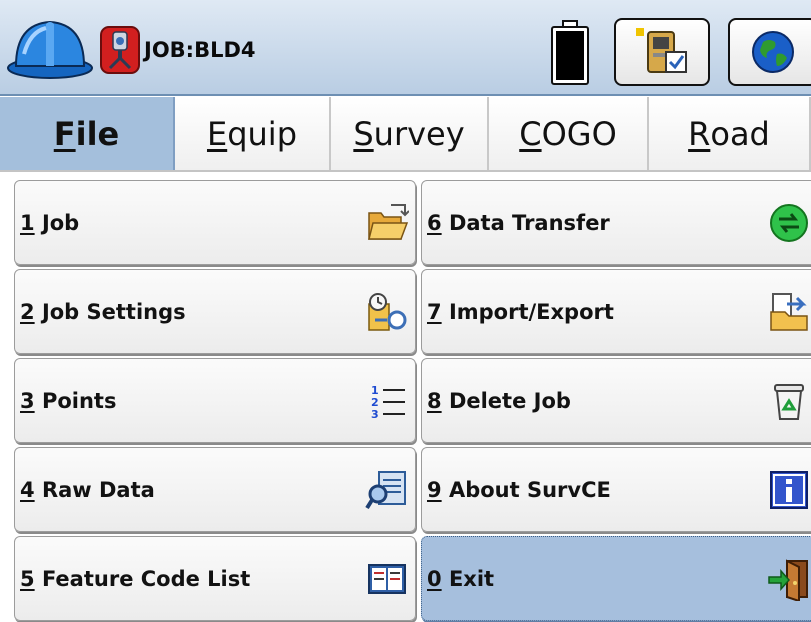  What do you see at coordinates (97, 133) in the screenshot?
I see `tab-file-rest: ile` at bounding box center [97, 133].